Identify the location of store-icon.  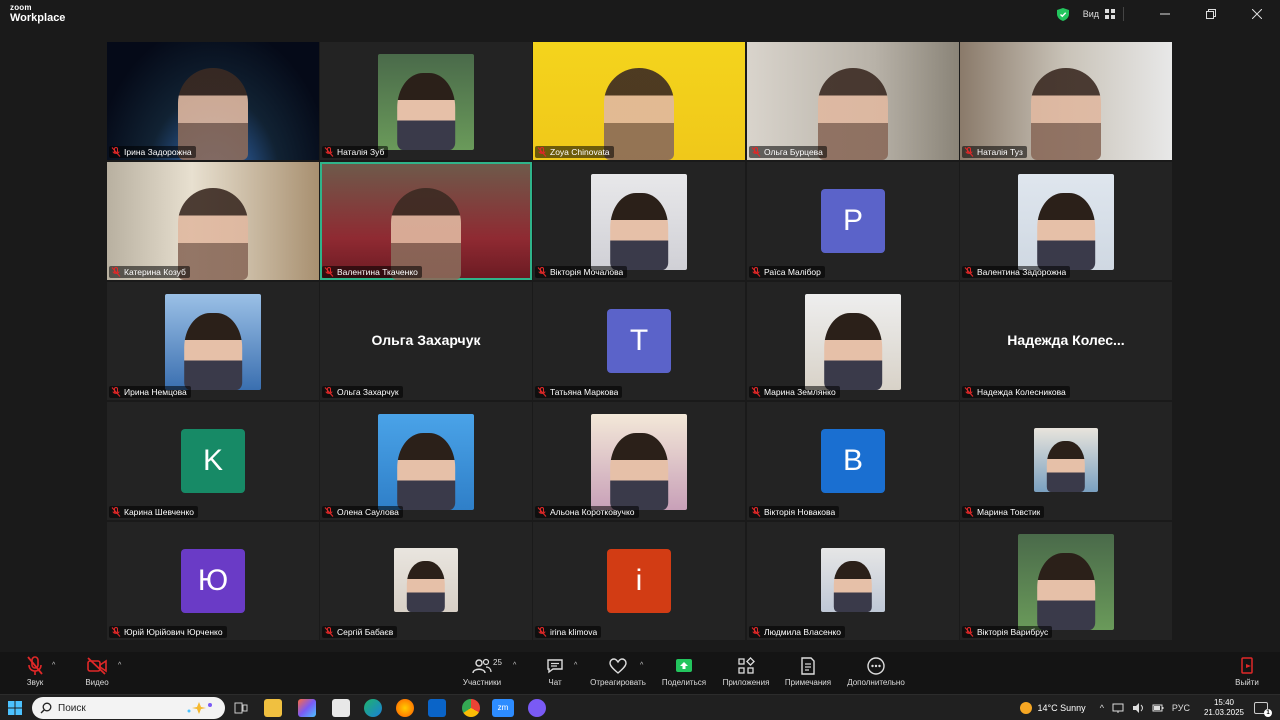
(341, 708).